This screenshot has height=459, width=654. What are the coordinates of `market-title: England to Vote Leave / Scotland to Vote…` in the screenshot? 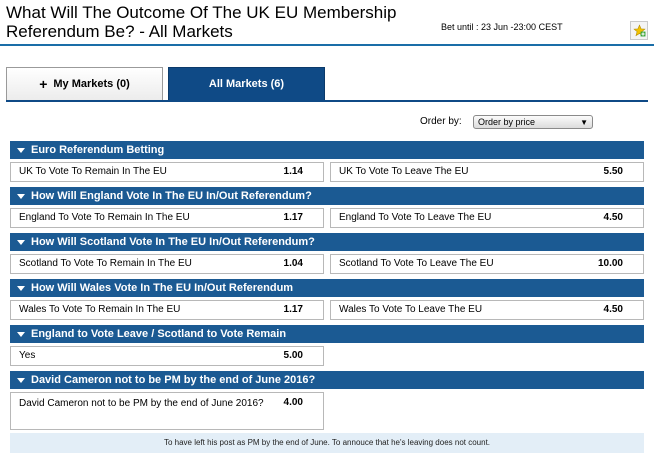 It's located at (159, 334).